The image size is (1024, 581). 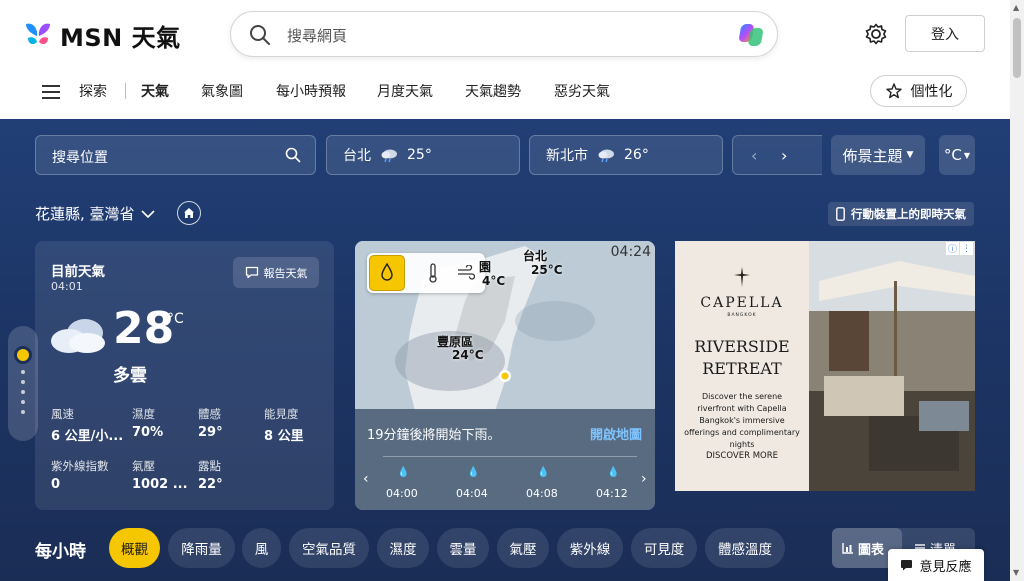 I want to click on scrollbar-thumb, so click(x=1017, y=48).